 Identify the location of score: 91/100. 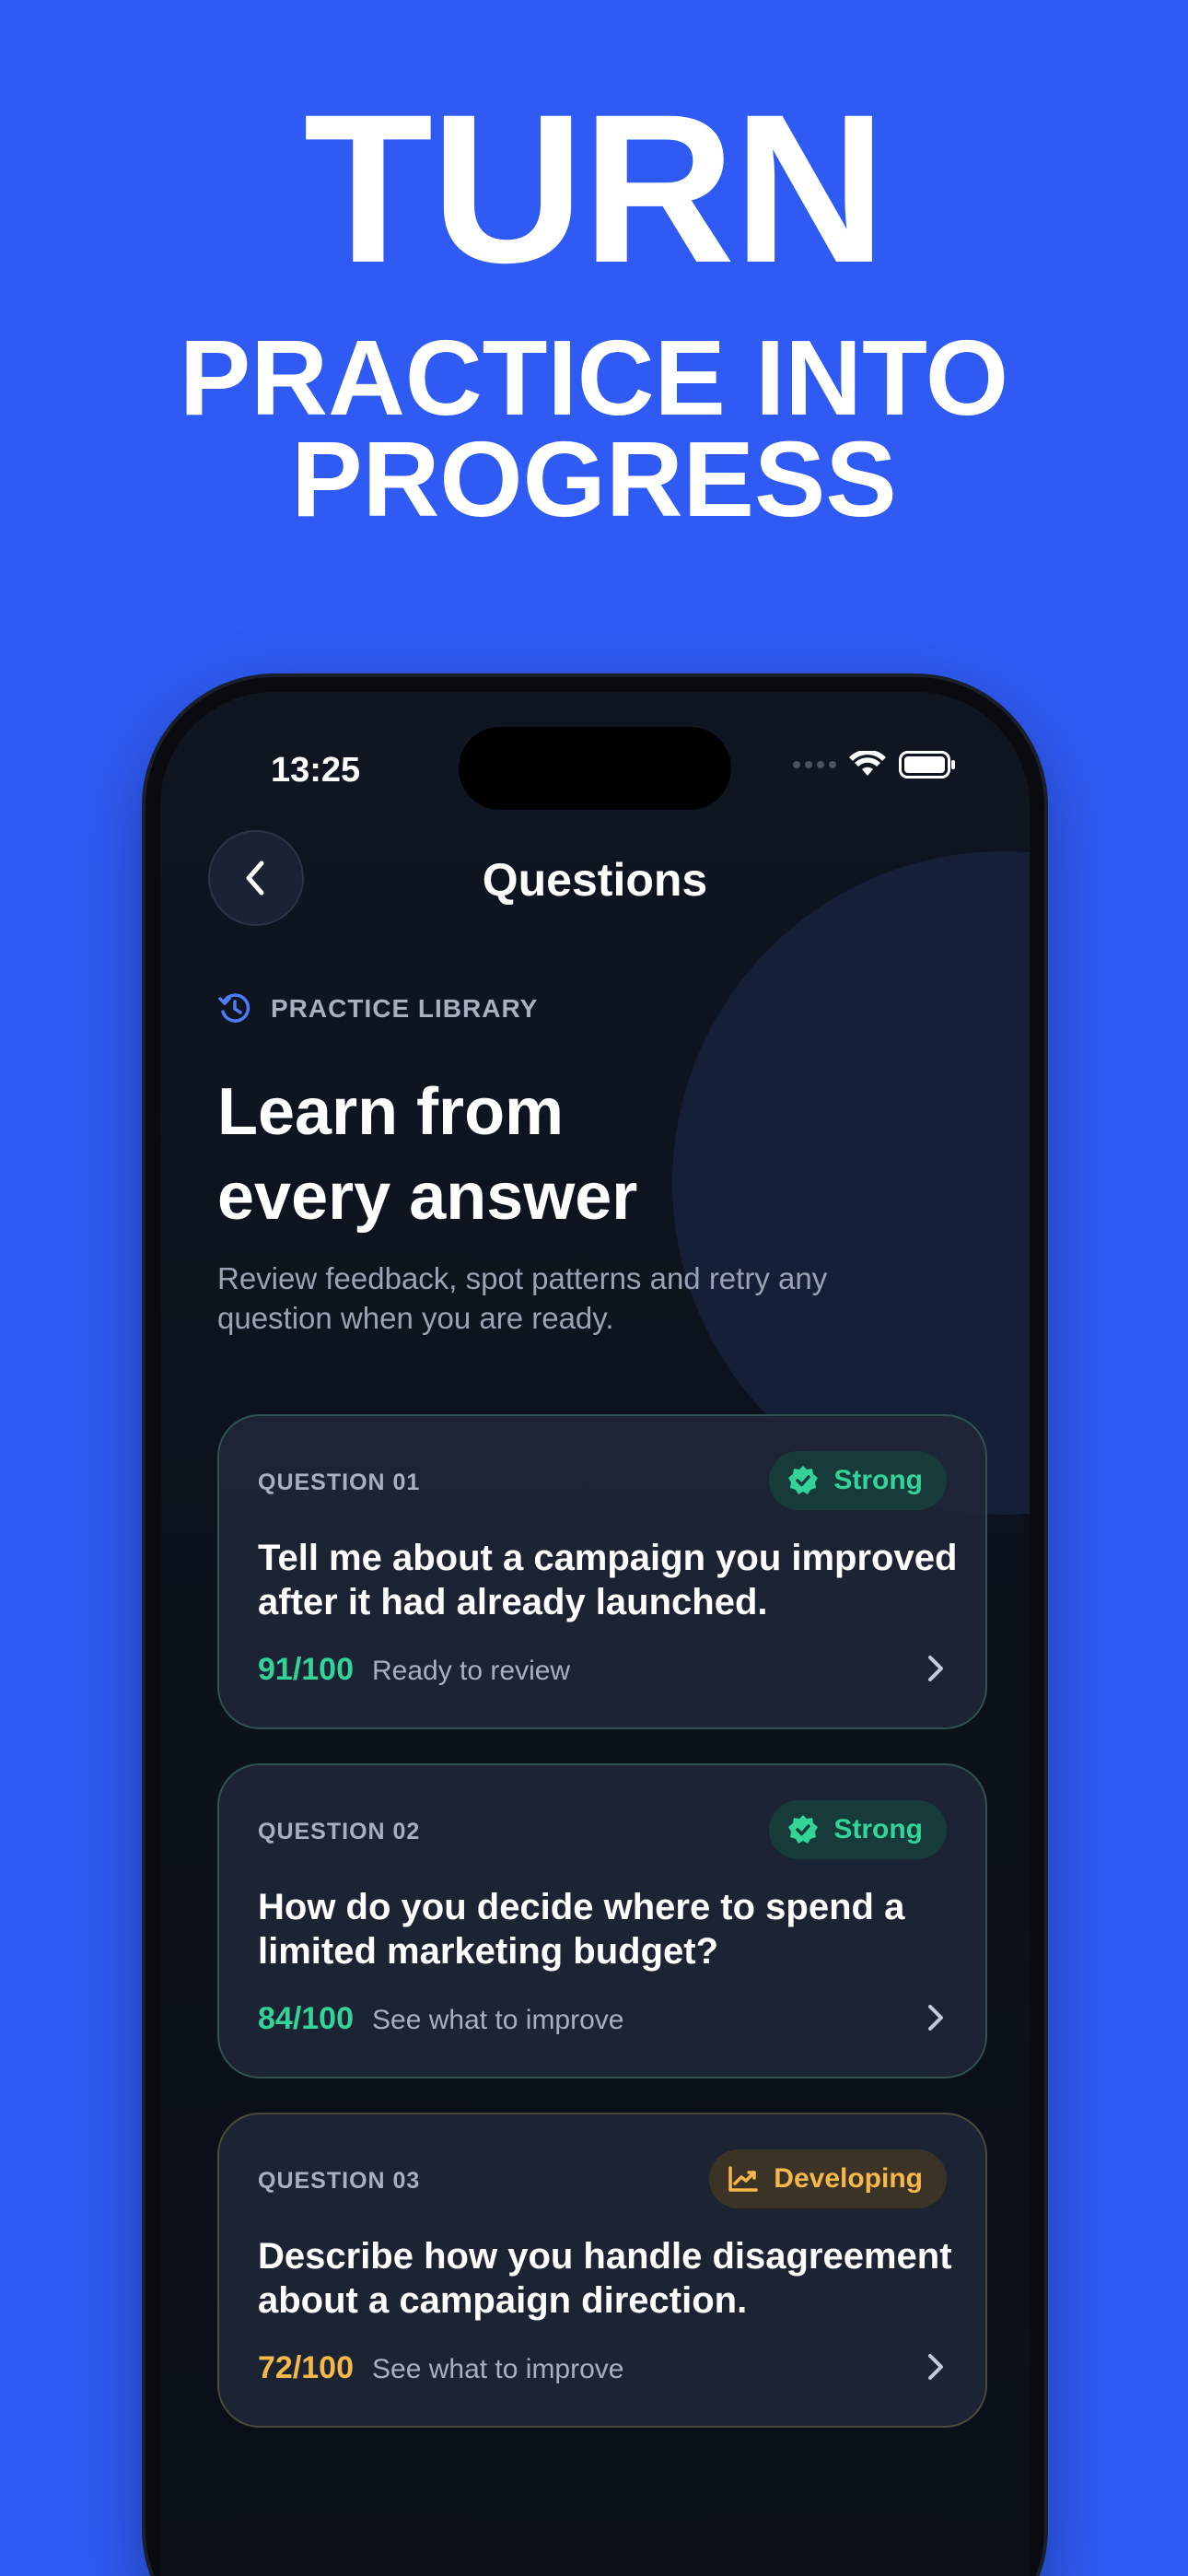
(306, 1669).